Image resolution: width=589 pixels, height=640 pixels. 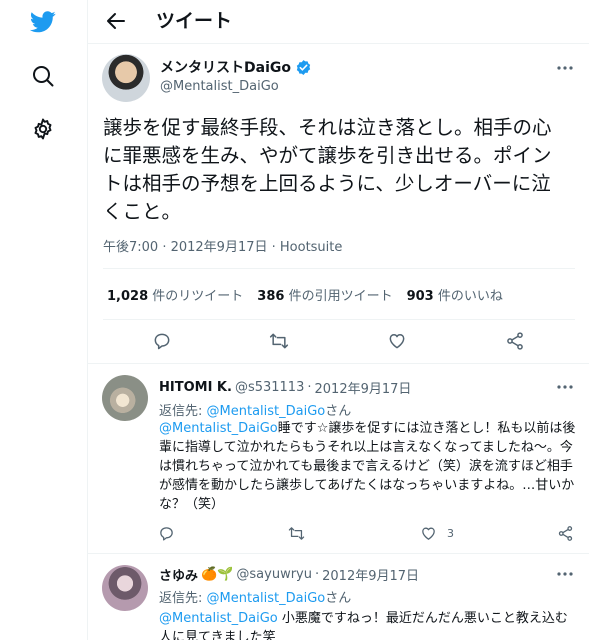 What do you see at coordinates (44, 320) in the screenshot?
I see `left-nav` at bounding box center [44, 320].